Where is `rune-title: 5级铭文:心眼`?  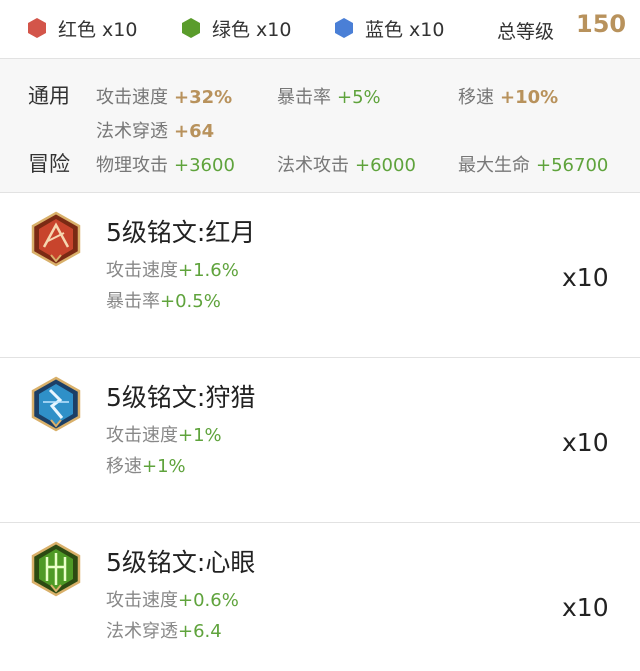
rune-title: 5级铭文:心眼 is located at coordinates (181, 562).